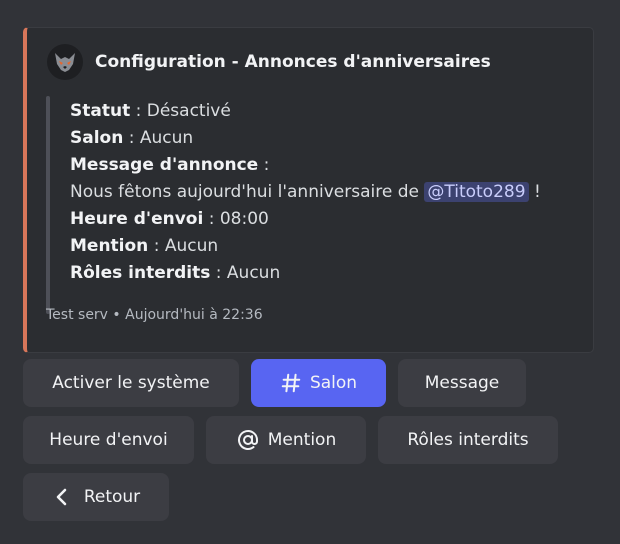  I want to click on field-statut: Statut : Désactivé, so click(150, 111).